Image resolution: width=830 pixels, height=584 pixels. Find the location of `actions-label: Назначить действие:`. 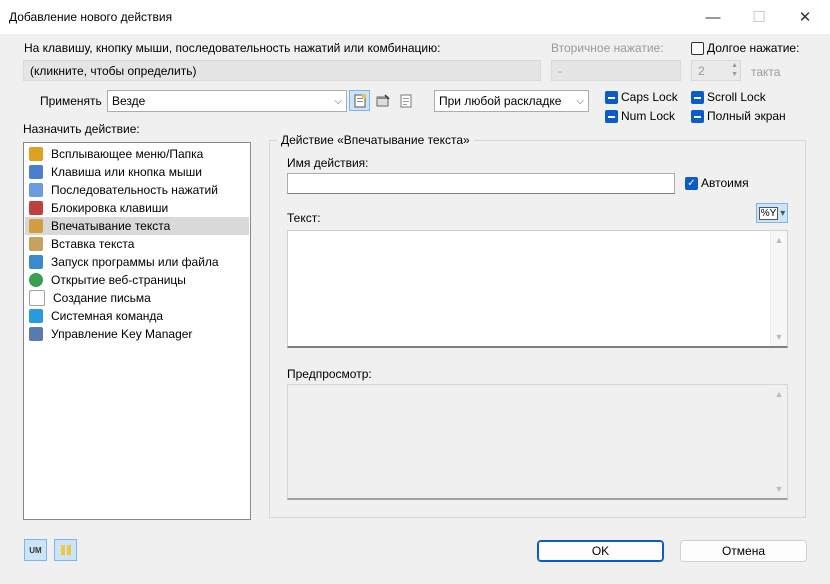

actions-label: Назначить действие: is located at coordinates (81, 129).